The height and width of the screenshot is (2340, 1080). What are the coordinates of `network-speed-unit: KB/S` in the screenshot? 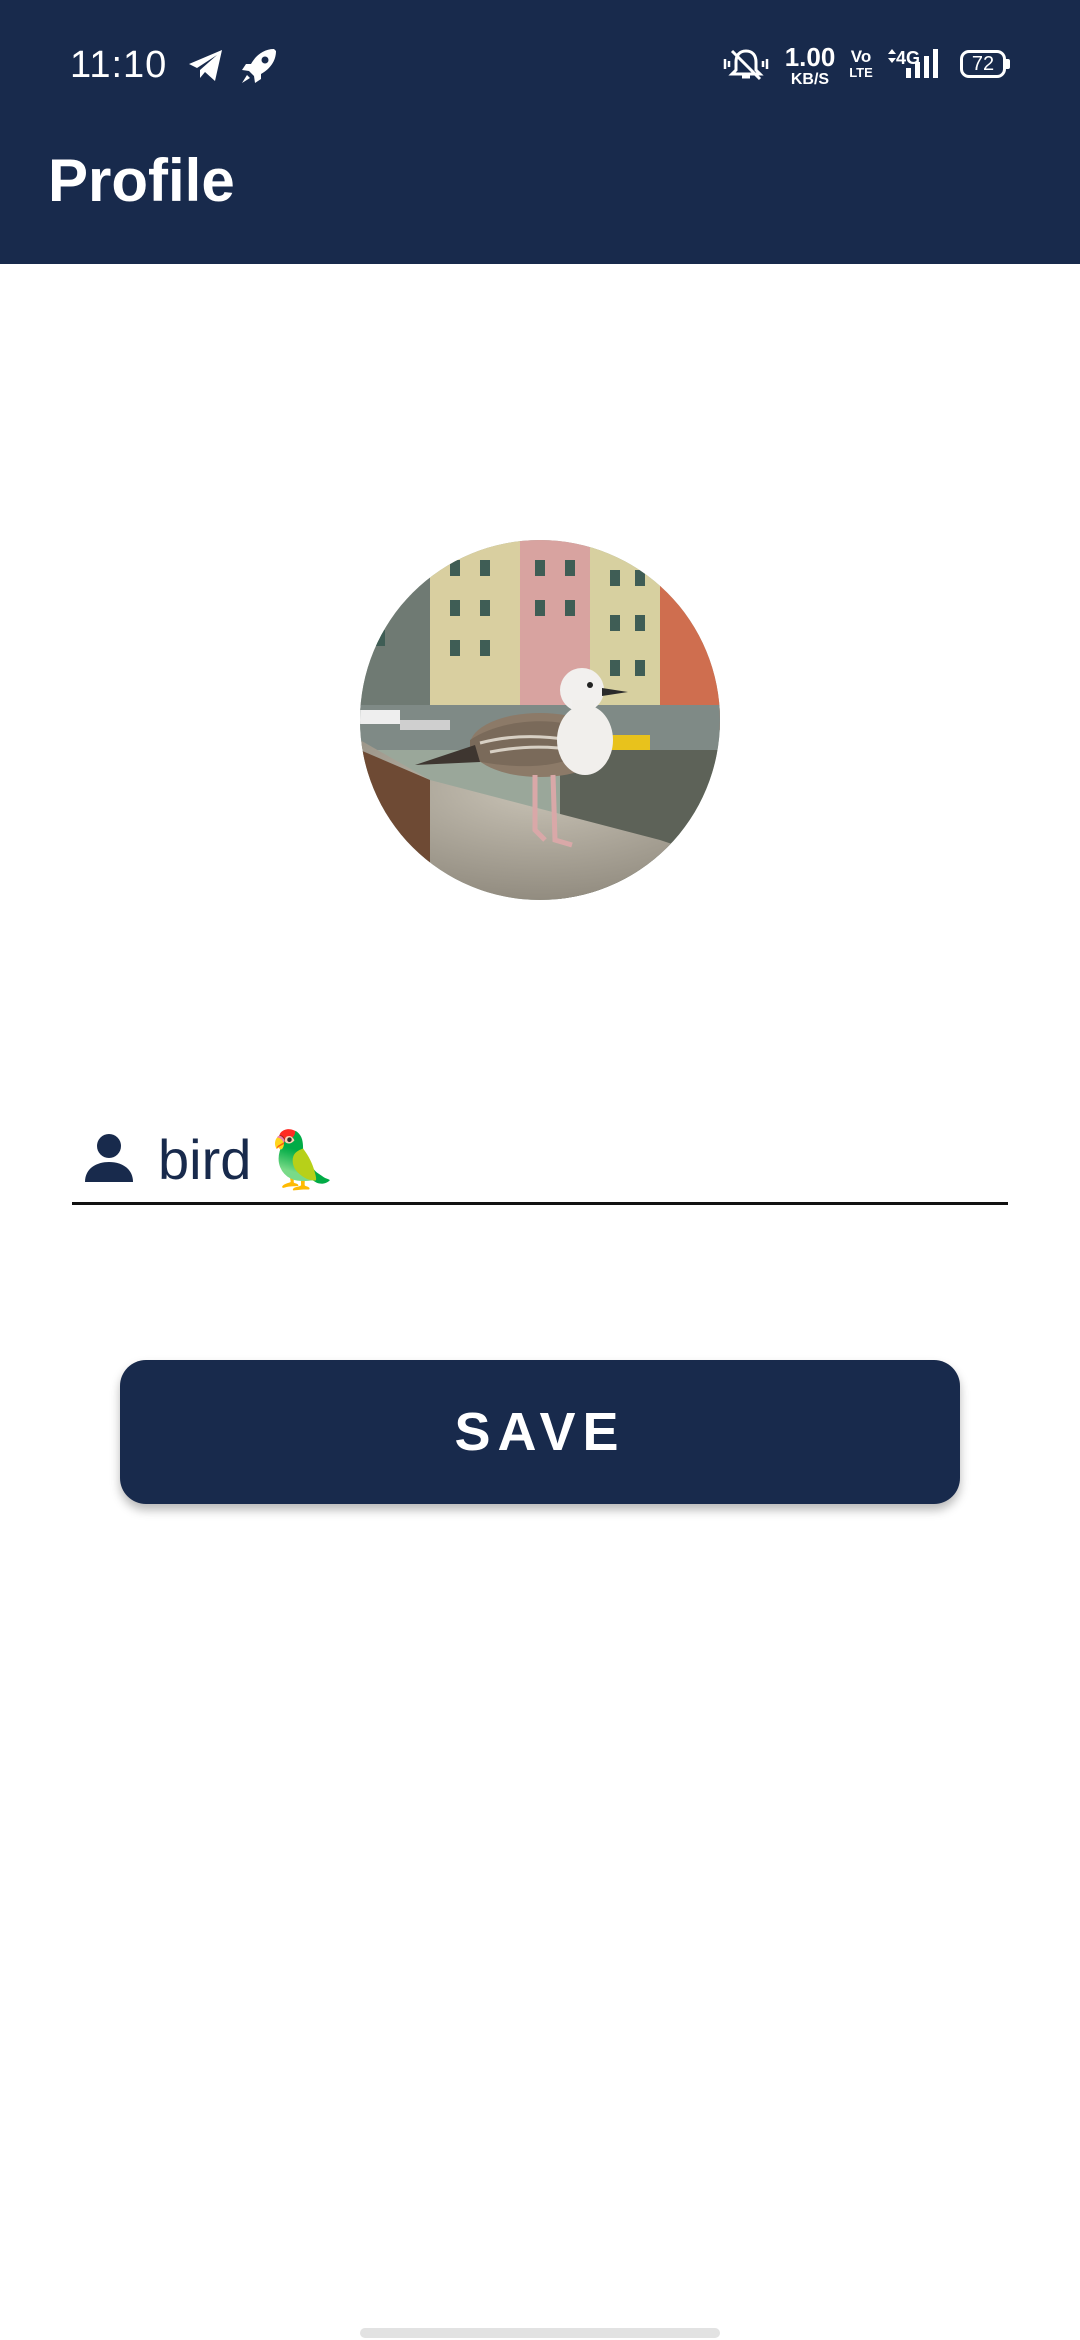 It's located at (810, 79).